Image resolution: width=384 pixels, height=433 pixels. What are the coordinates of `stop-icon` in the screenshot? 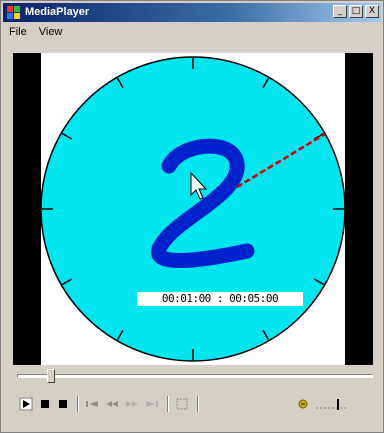 It's located at (63, 404).